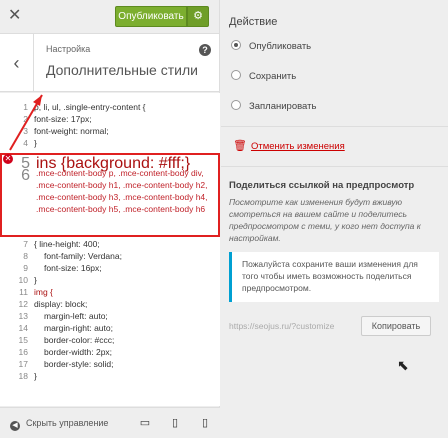  Describe the element at coordinates (23, 340) in the screenshot. I see `line-number: 15` at that location.